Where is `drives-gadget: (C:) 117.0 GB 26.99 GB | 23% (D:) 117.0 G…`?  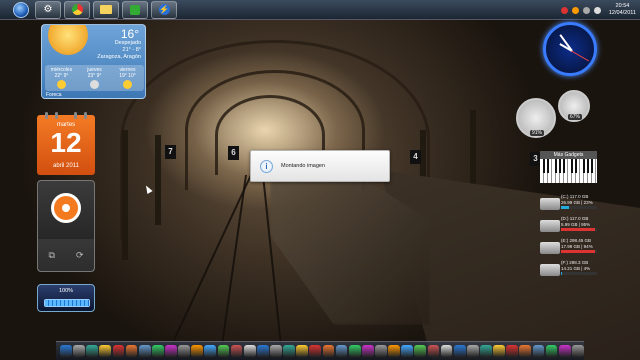
drives-gadget: (C:) 117.0 GB 26.99 GB | 23% (D:) 117.0 G… is located at coordinates (569, 237).